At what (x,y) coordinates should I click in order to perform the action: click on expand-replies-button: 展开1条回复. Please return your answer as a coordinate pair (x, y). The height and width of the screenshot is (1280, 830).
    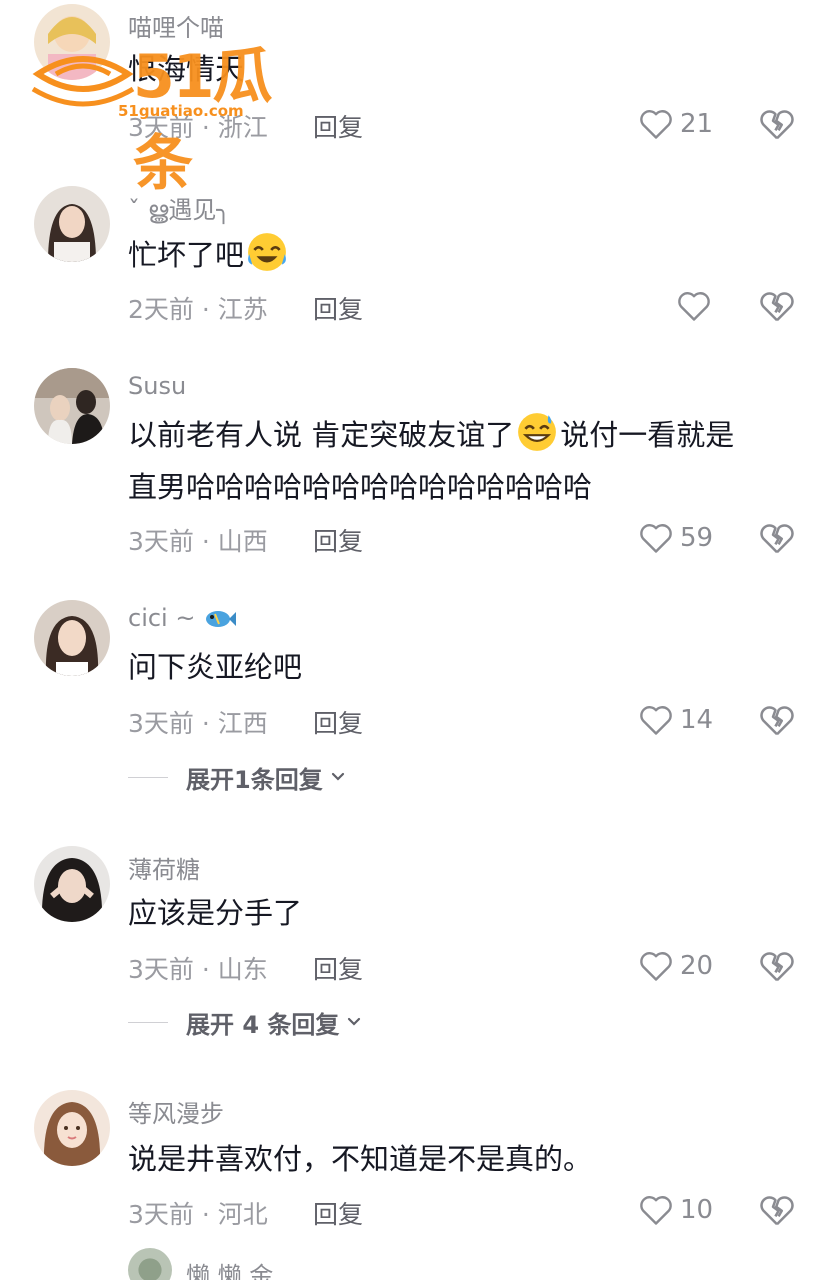
    Looking at the image, I should click on (237, 777).